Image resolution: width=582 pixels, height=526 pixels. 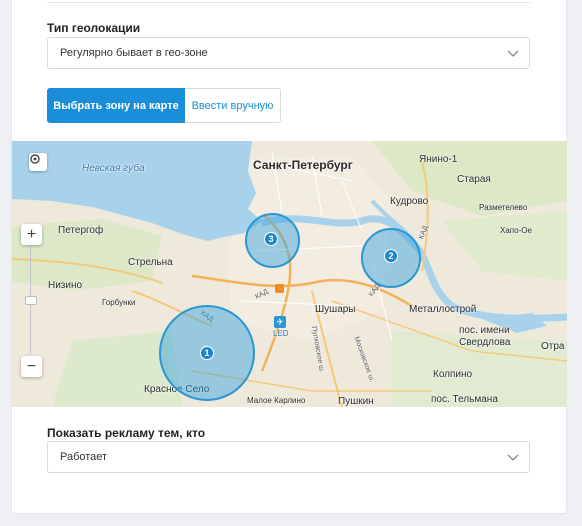 What do you see at coordinates (116, 105) in the screenshot?
I see `select-zone-on-map-button: Выбрать зону на карте` at bounding box center [116, 105].